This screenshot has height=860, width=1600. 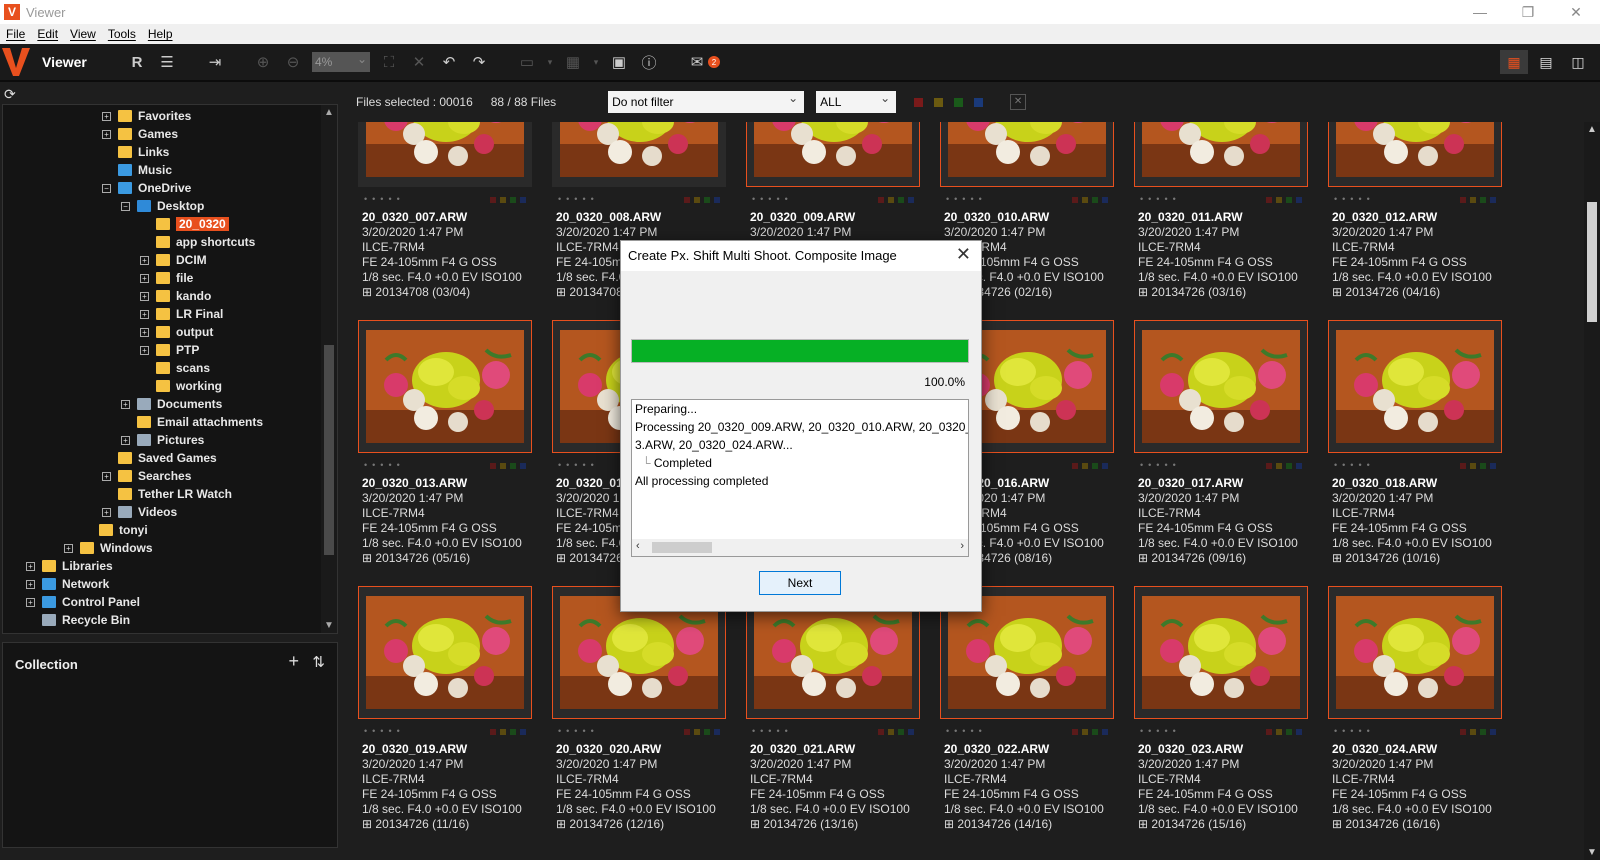 What do you see at coordinates (1578, 62) in the screenshot?
I see `layout-split-icon: ◫` at bounding box center [1578, 62].